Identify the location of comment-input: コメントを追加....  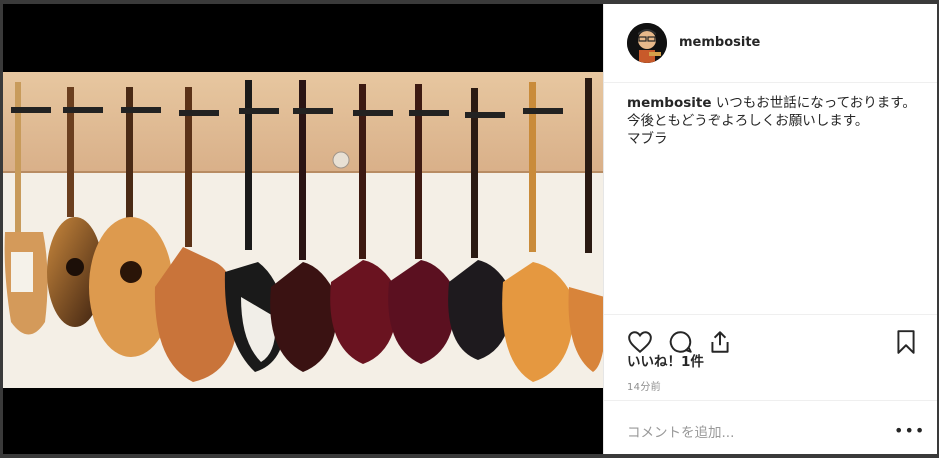
(680, 431).